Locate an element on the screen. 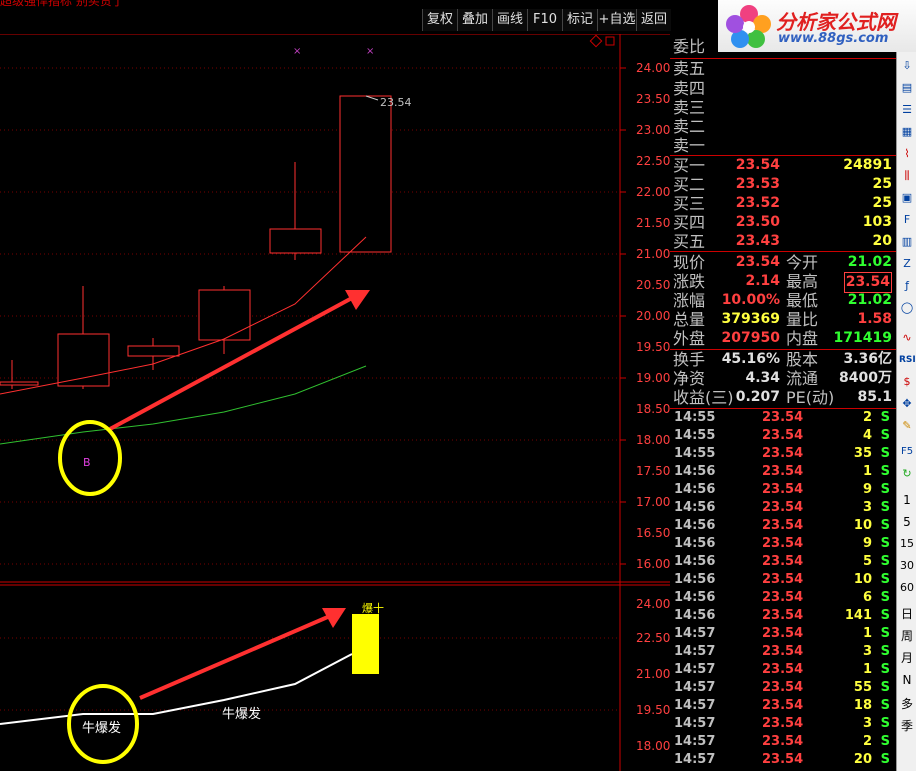  page-icon: ▤ is located at coordinates (907, 88).